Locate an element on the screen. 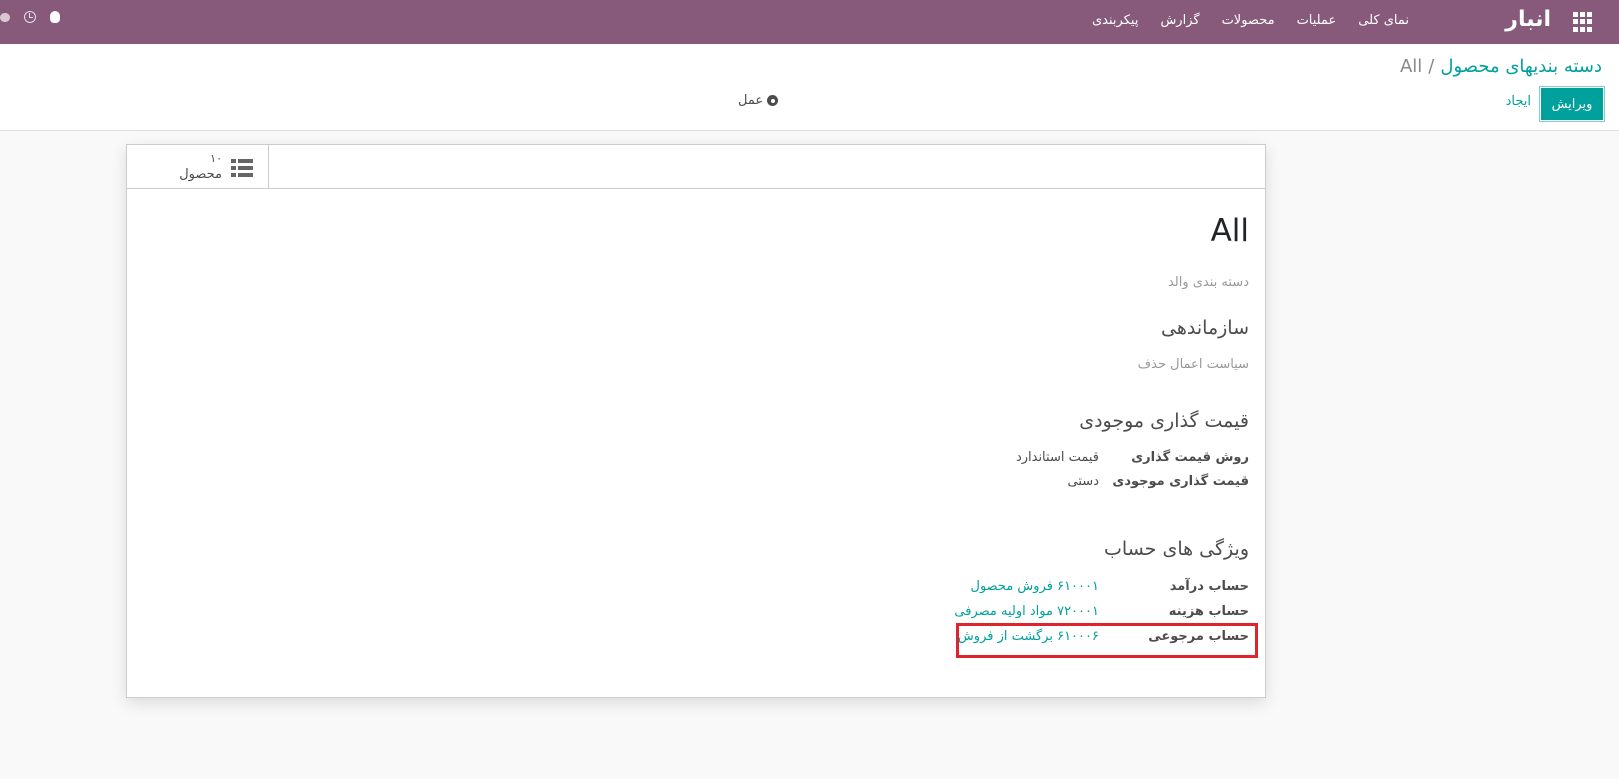  costing-method-label: روش قیمت گذاری is located at coordinates (1190, 457).